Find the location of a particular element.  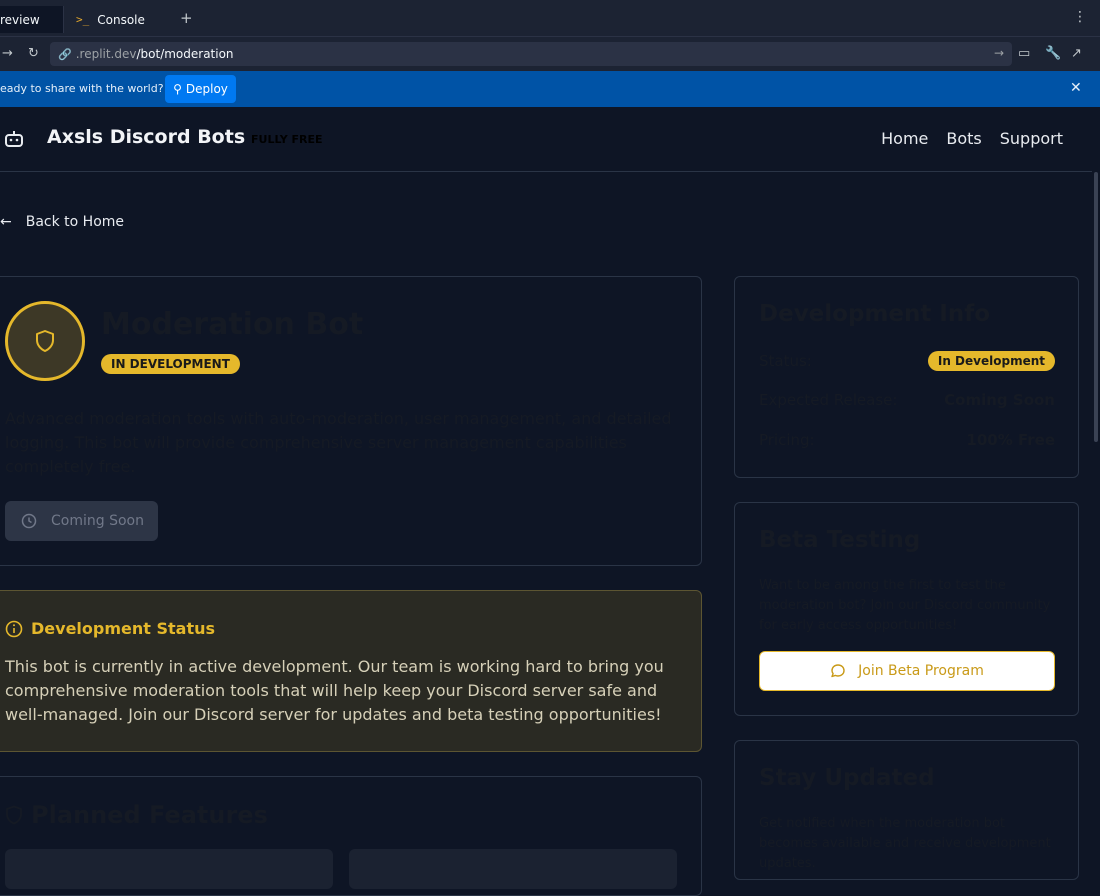

info-value: 100% Free is located at coordinates (1010, 440).